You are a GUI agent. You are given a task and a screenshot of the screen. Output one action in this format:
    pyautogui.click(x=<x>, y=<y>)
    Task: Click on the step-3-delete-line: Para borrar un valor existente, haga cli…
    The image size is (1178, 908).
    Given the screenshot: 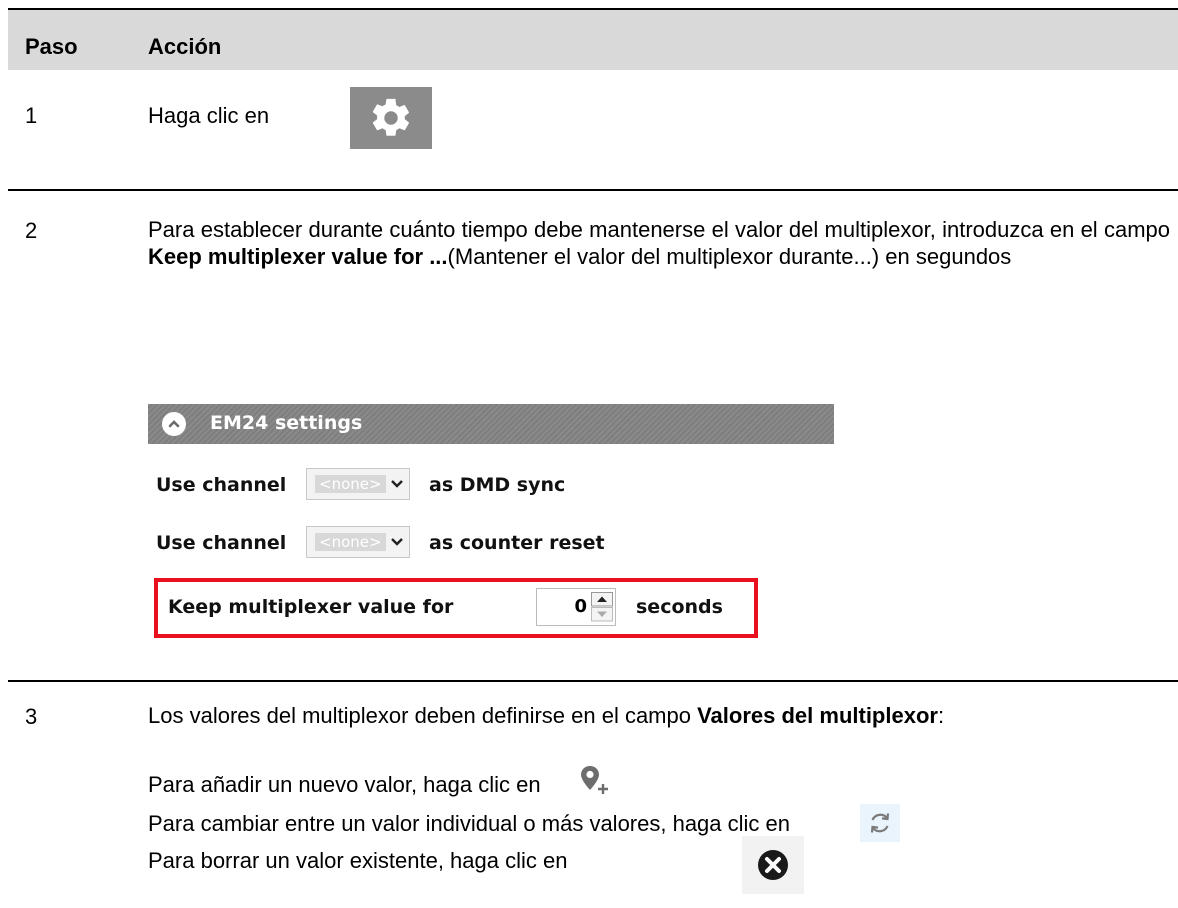 What is the action you would take?
    pyautogui.click(x=358, y=860)
    